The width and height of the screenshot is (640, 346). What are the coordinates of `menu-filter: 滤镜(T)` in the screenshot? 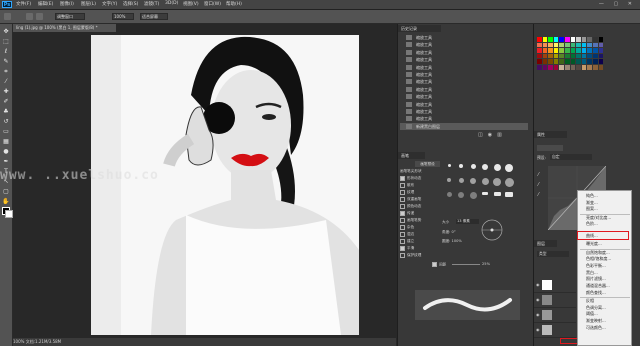 It's located at (151, 4).